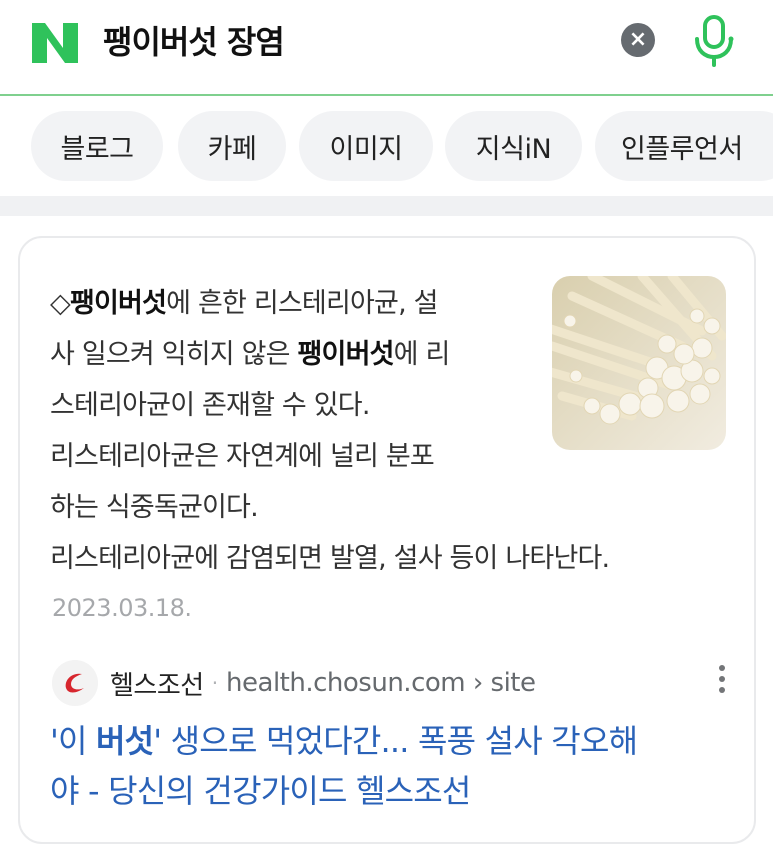  I want to click on result-source: 헬스조선 · health.chosun.com › site, so click(294, 683).